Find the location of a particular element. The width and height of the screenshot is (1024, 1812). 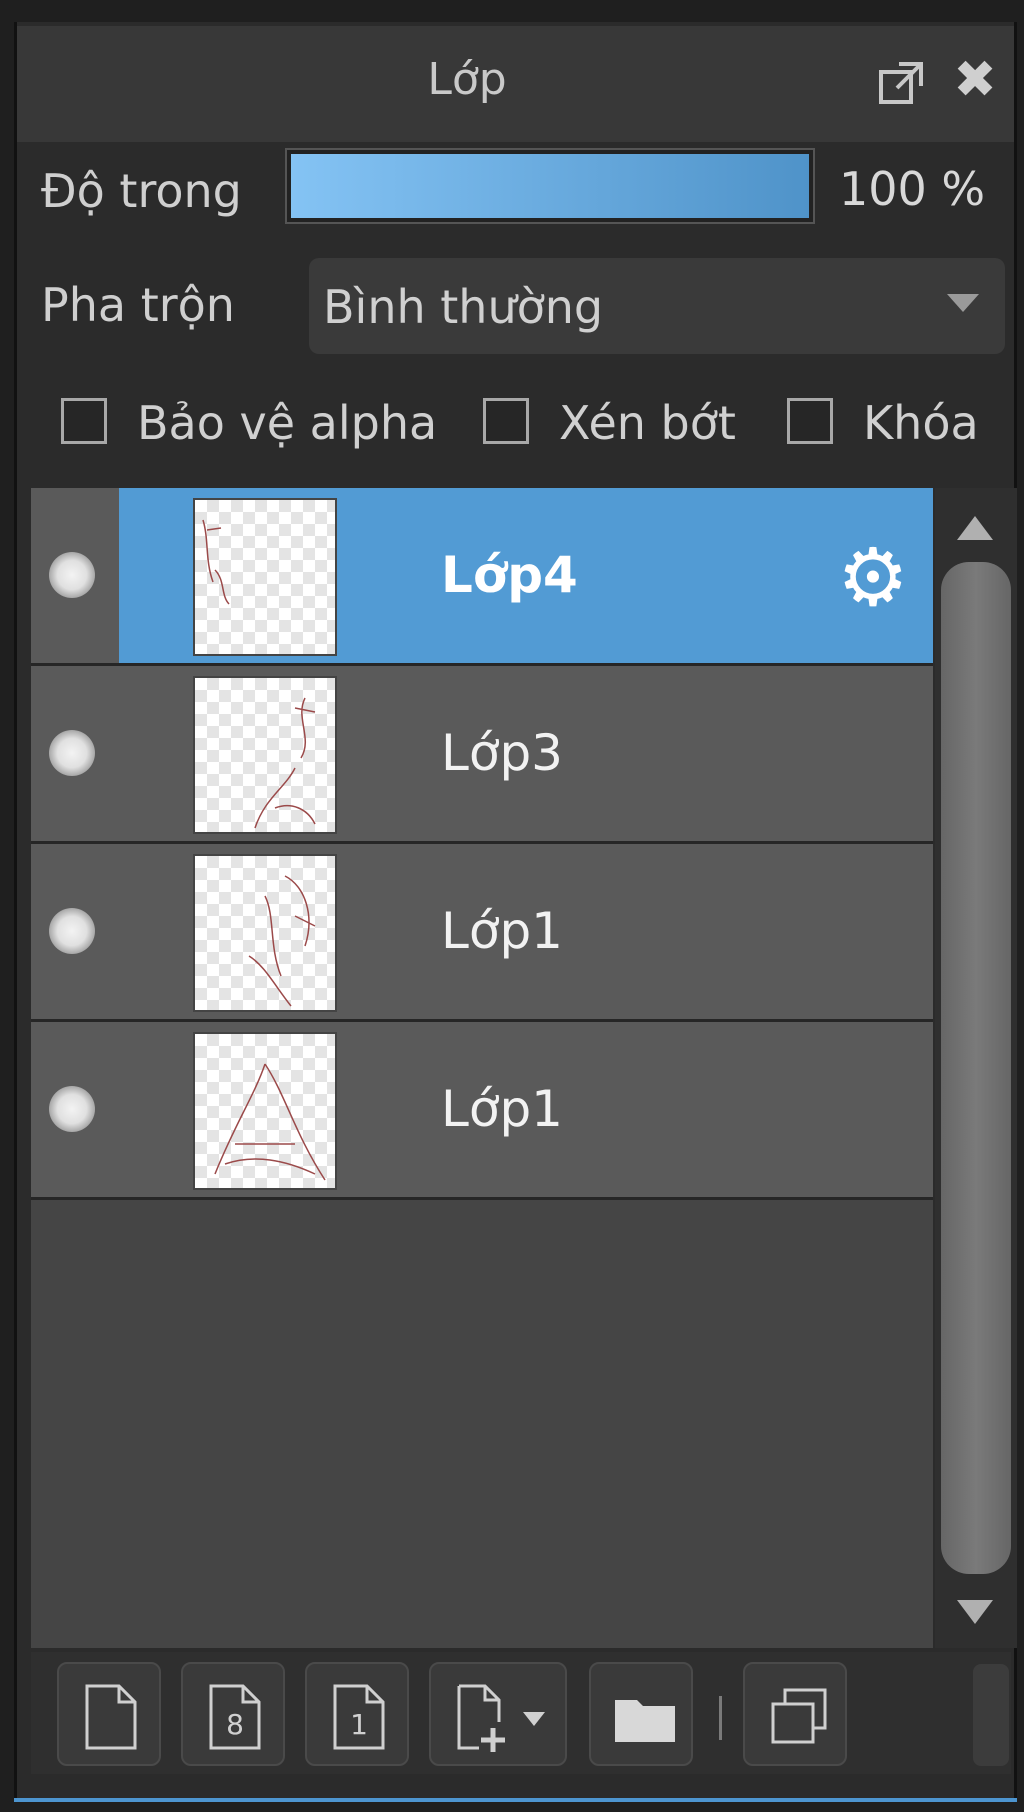

opacity-slider is located at coordinates (550, 186).